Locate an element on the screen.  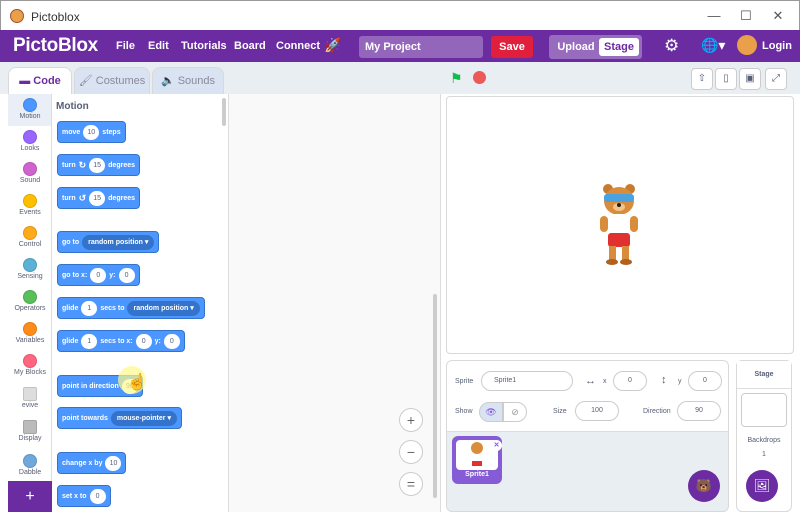
small-stage-icon: ▯ is located at coordinates (726, 79).